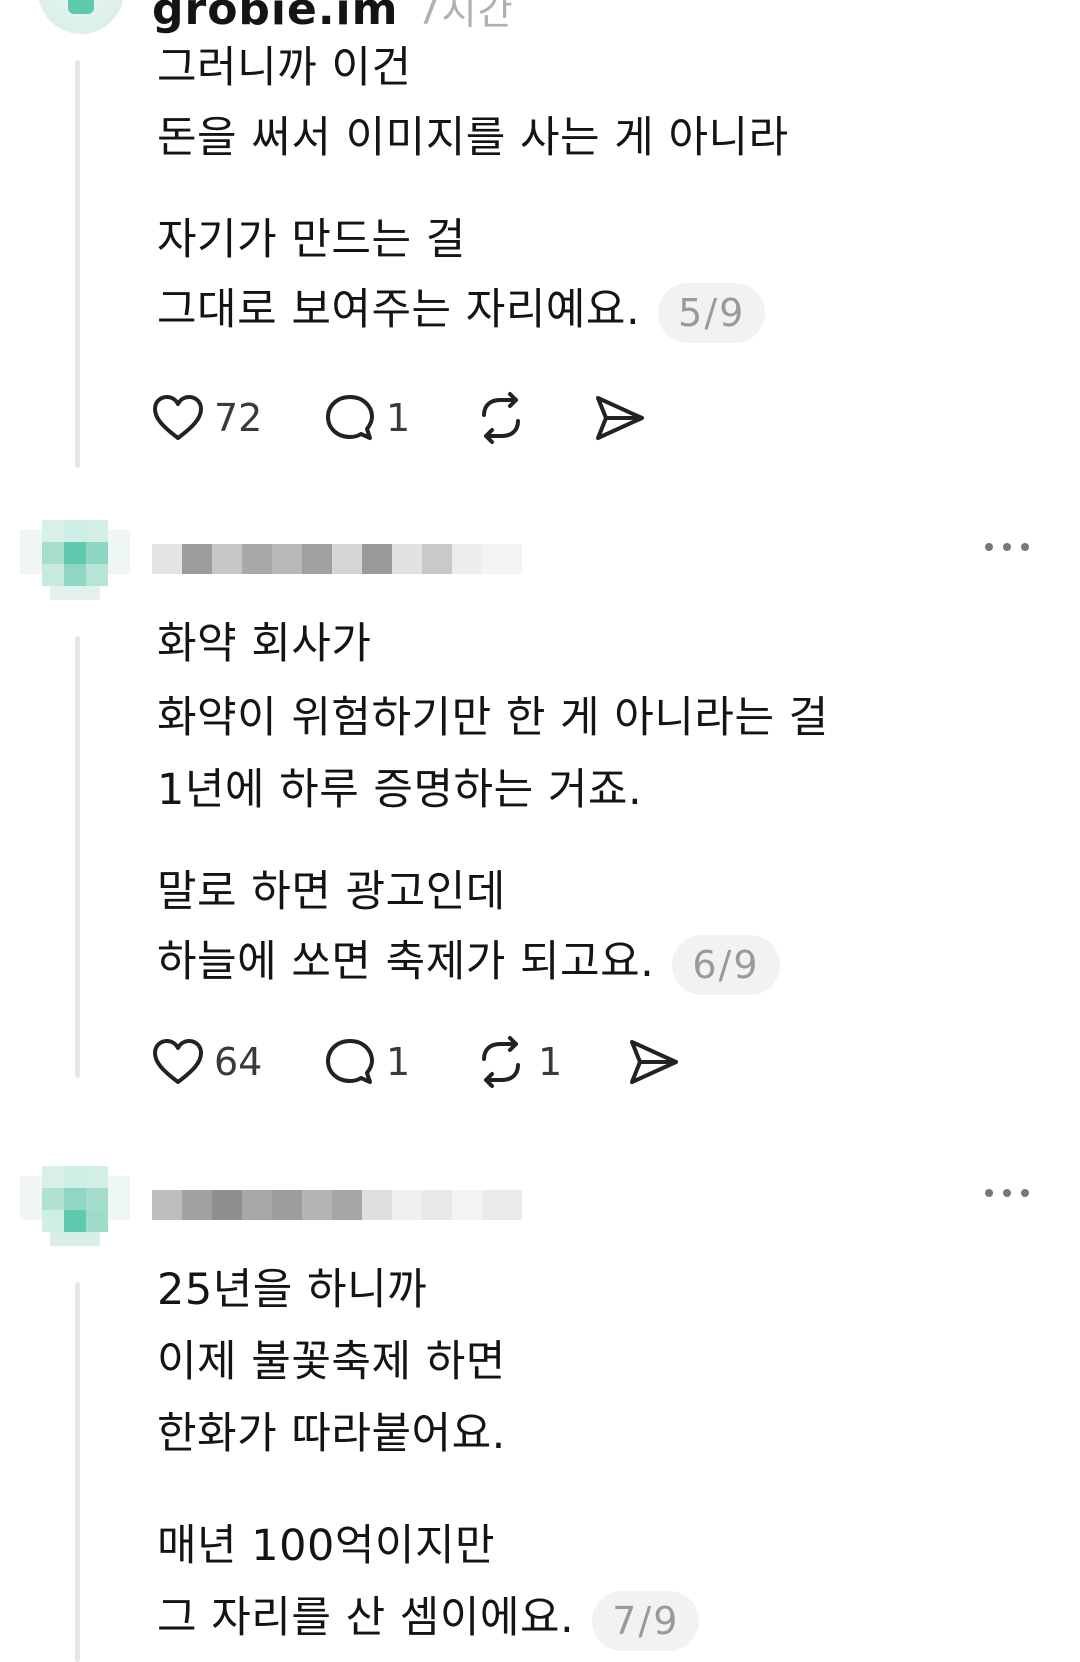 This screenshot has height=1662, width=1080. What do you see at coordinates (366, 1618) in the screenshot?
I see `post-text: 그 자리를 산 셈이에요.` at bounding box center [366, 1618].